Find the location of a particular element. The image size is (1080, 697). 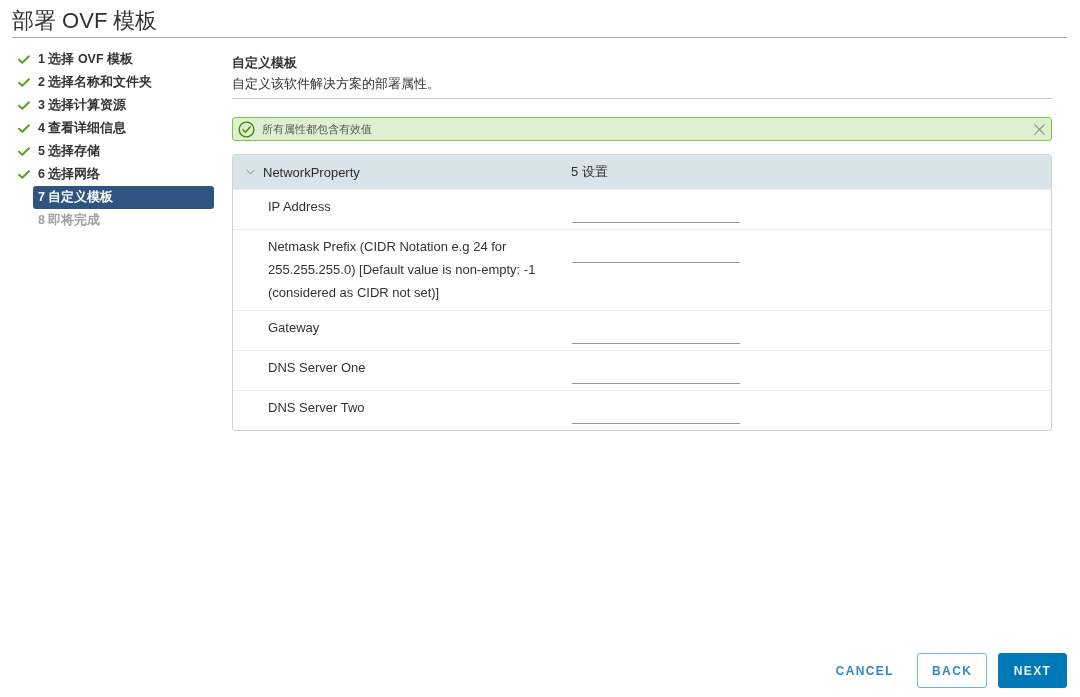

dialog-title: 部署 OVF 模板 is located at coordinates (85, 21).